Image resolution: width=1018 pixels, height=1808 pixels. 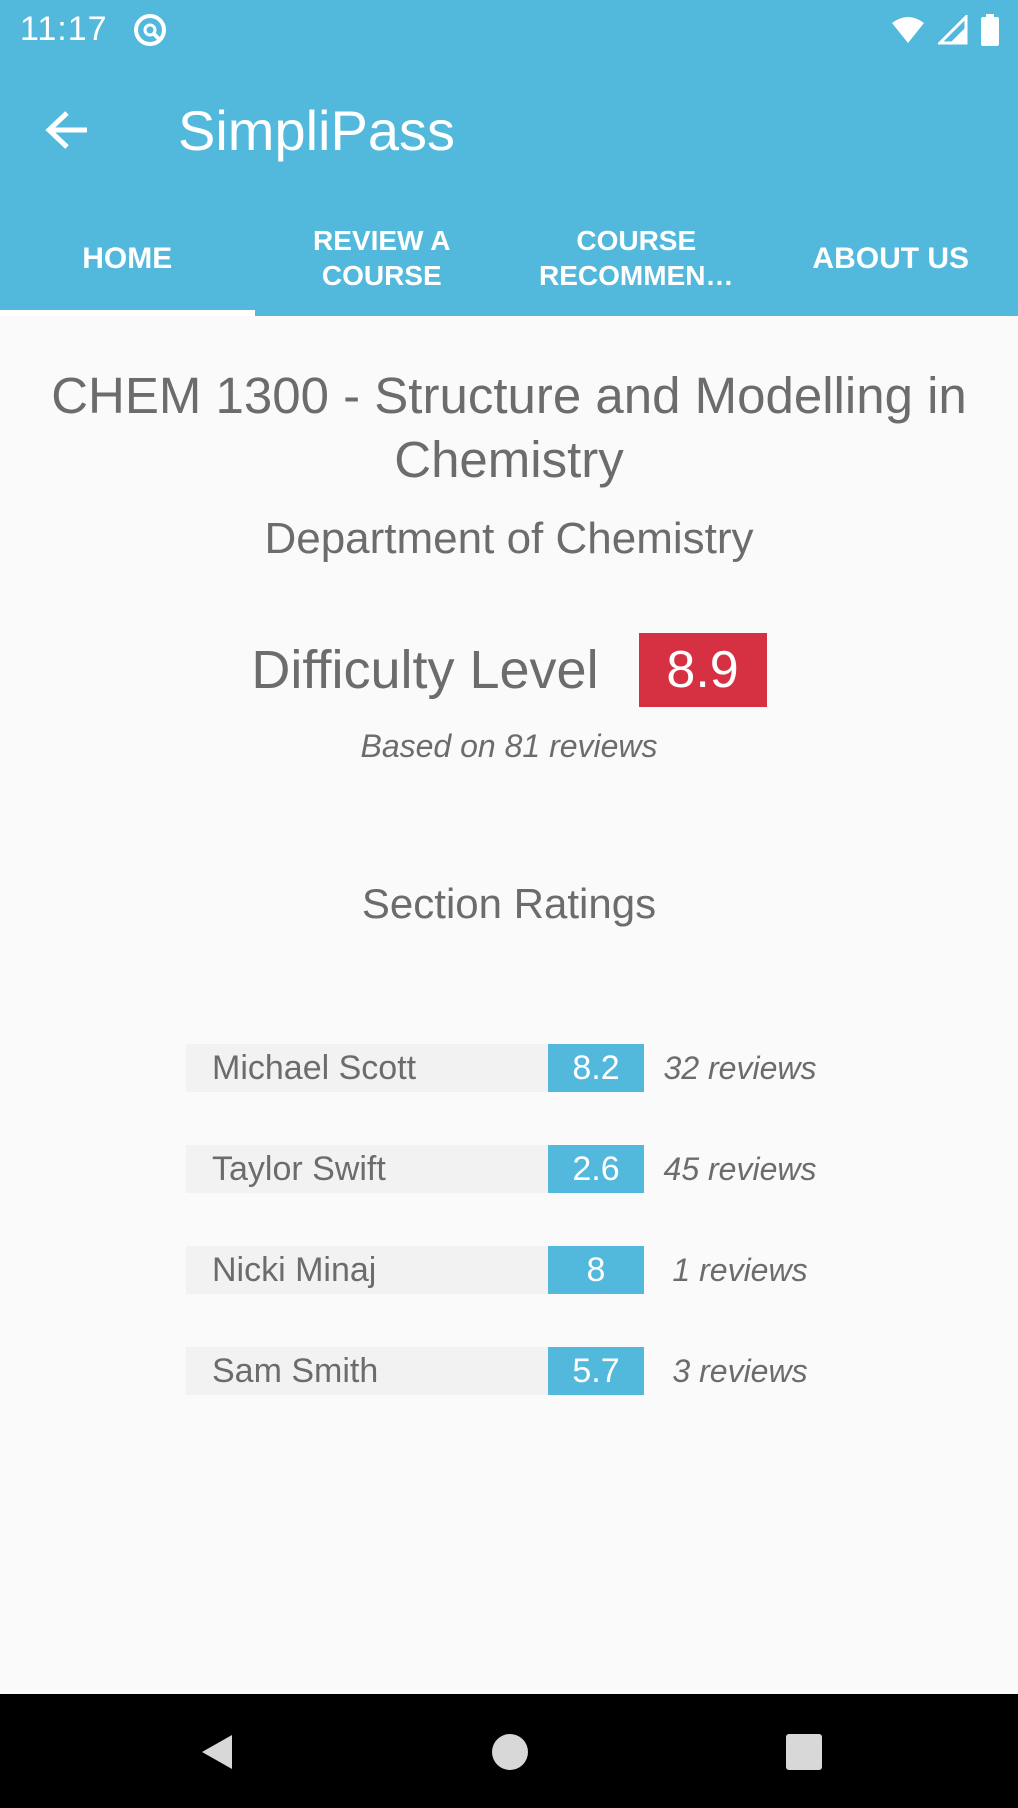 I want to click on section-review-count: 45 reviews, so click(x=740, y=1168).